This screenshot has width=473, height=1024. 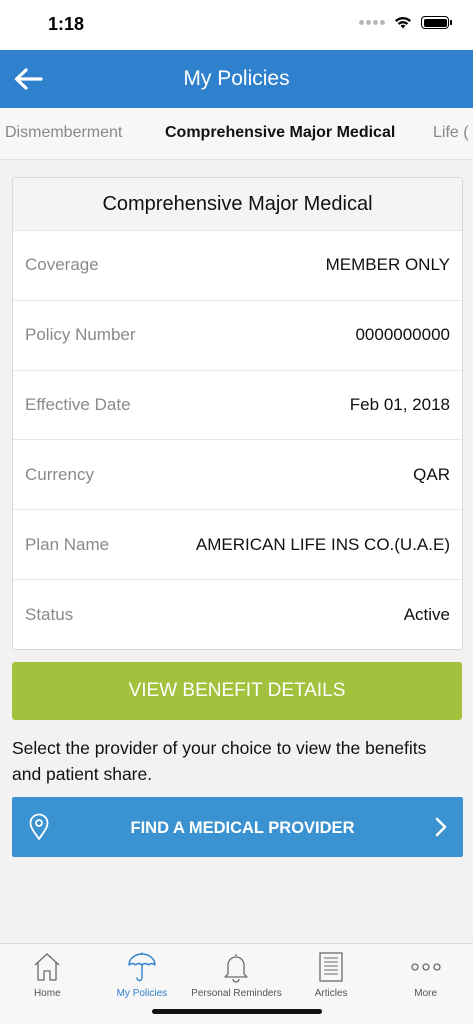 I want to click on nav-articles: Articles, so click(x=331, y=974).